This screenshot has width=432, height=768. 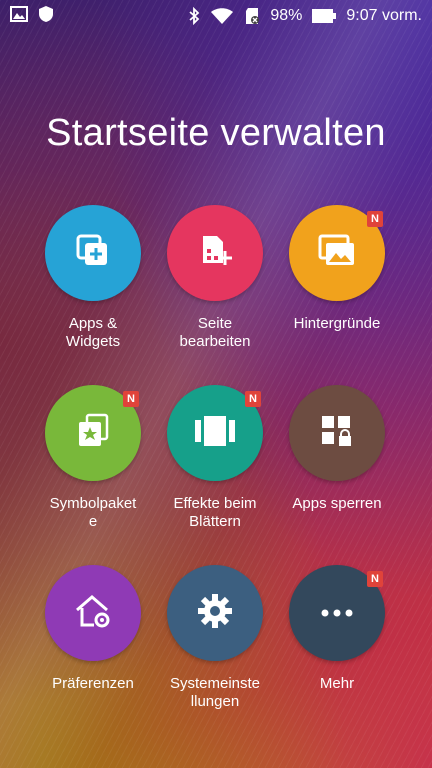 What do you see at coordinates (194, 16) in the screenshot?
I see `bluetooth-icon` at bounding box center [194, 16].